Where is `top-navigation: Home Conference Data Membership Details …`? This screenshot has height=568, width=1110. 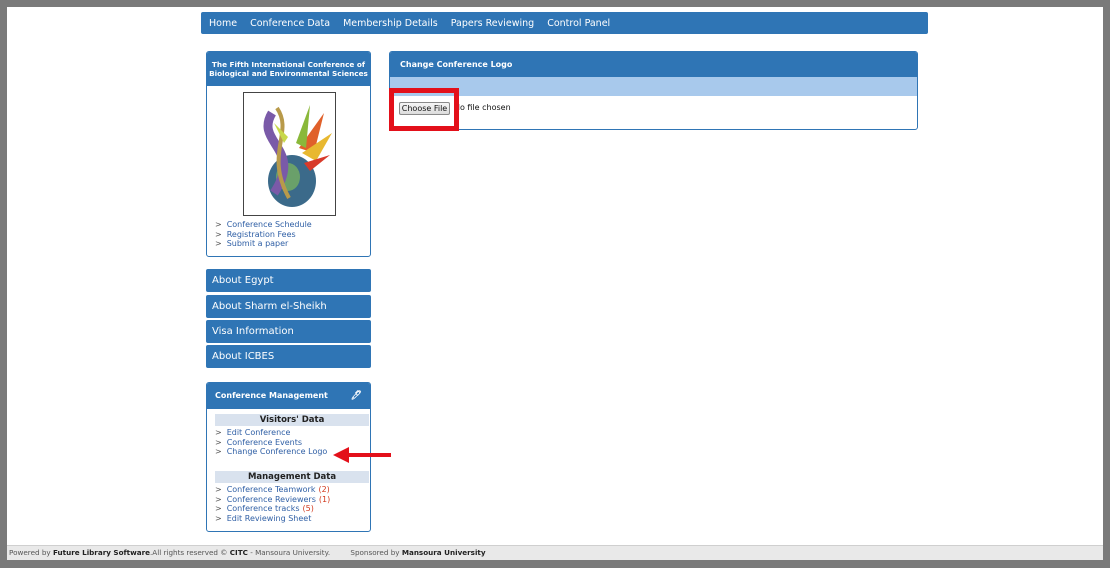 top-navigation: Home Conference Data Membership Details … is located at coordinates (564, 23).